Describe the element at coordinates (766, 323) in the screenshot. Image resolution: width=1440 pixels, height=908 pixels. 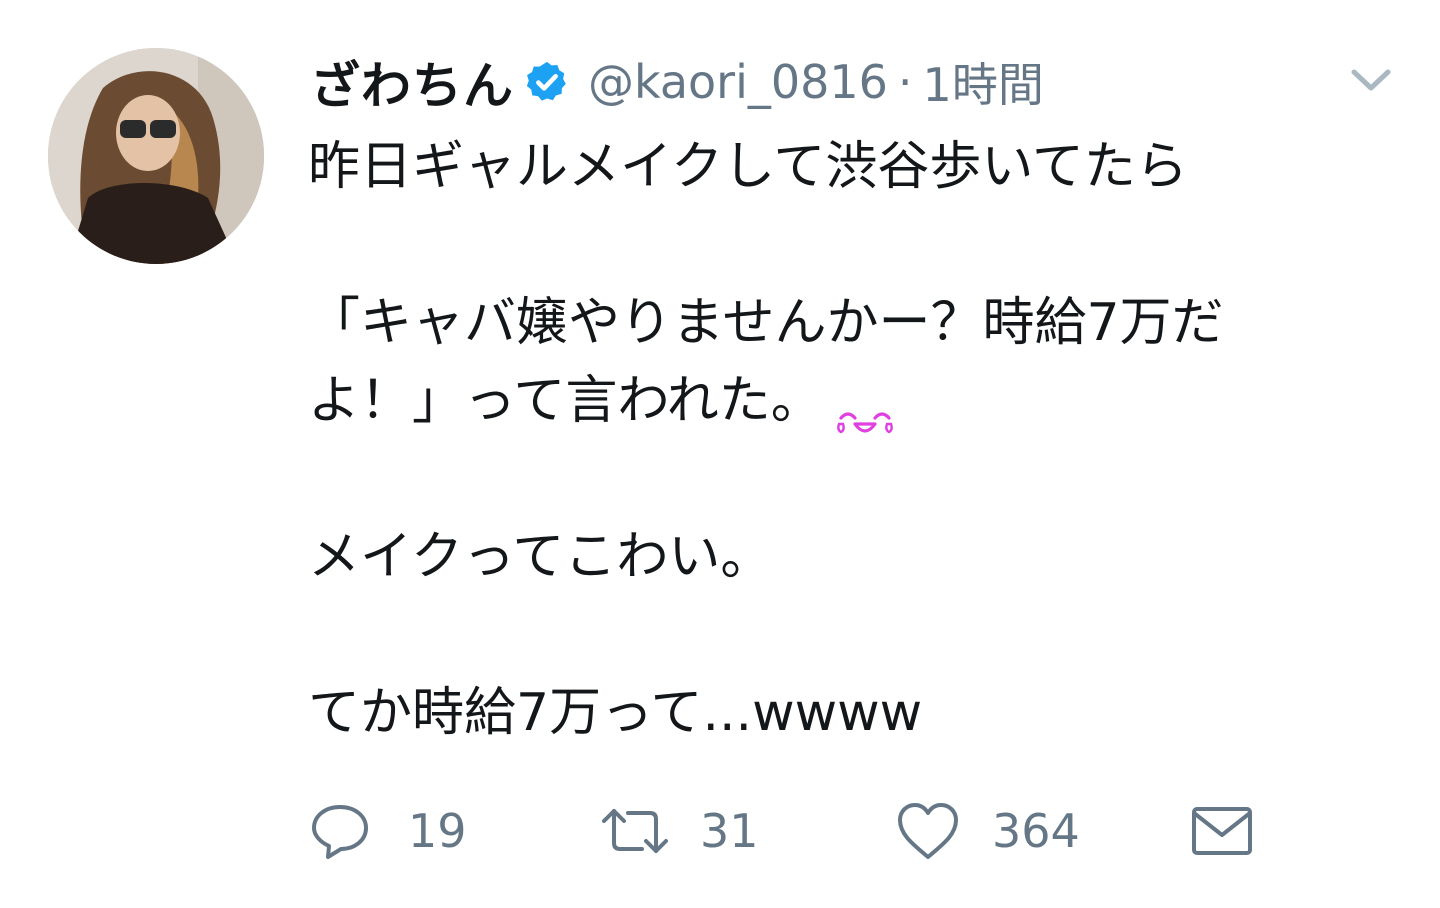
I see `tweet-line: 「キャバ嬢やりませんかー？時給7万だ` at that location.